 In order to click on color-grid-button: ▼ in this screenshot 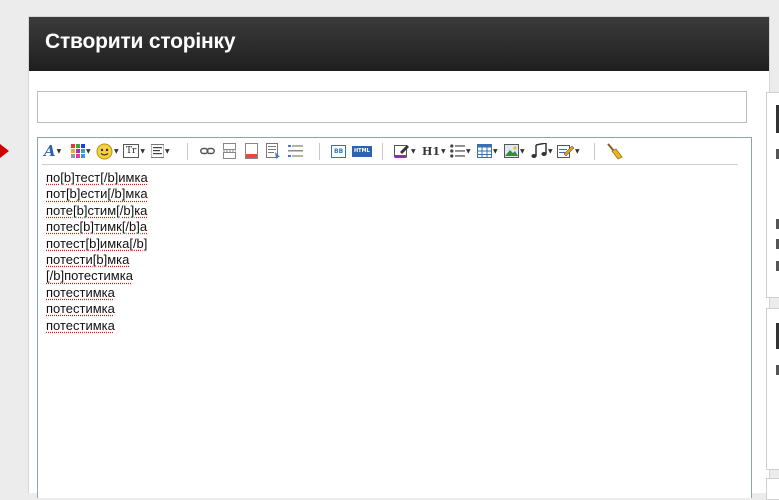, I will do `click(81, 151)`.